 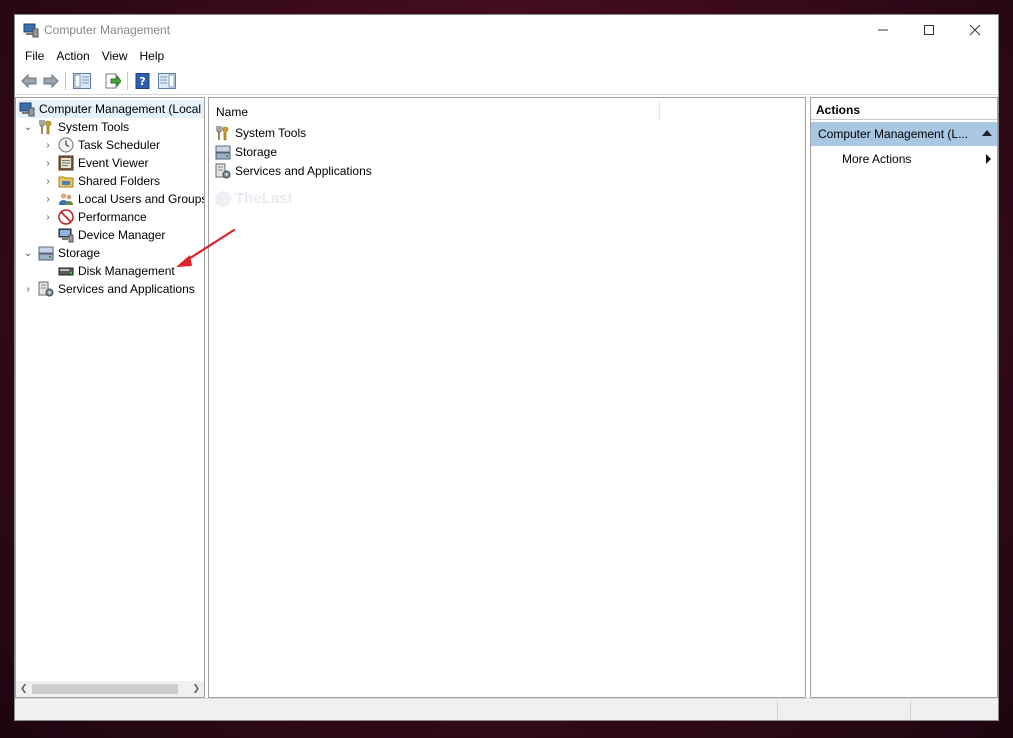 What do you see at coordinates (223, 198) in the screenshot?
I see `watermark-logo-icon` at bounding box center [223, 198].